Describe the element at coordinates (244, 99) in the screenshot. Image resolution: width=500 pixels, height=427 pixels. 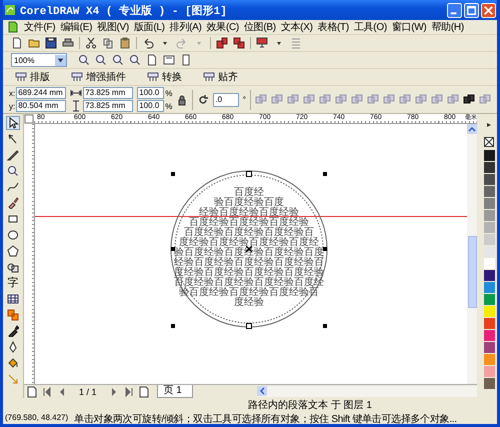
I see `degree-label: °` at that location.